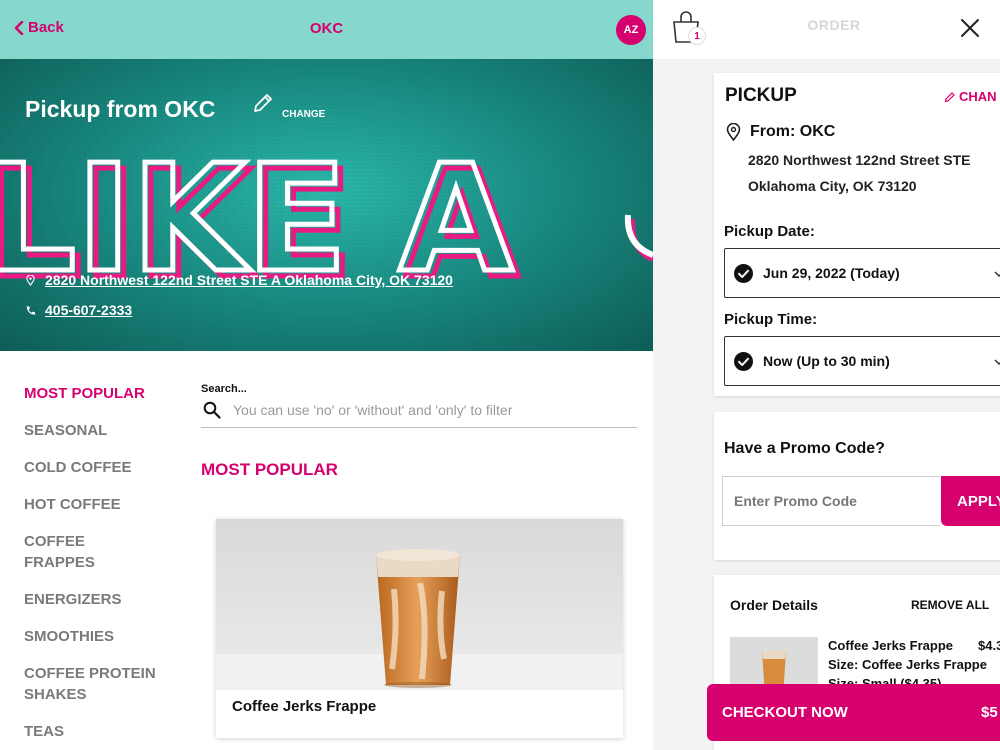 The height and width of the screenshot is (750, 1000). Describe the element at coordinates (104, 504) in the screenshot. I see `category-hot-coffee: HOT COFFEE` at that location.